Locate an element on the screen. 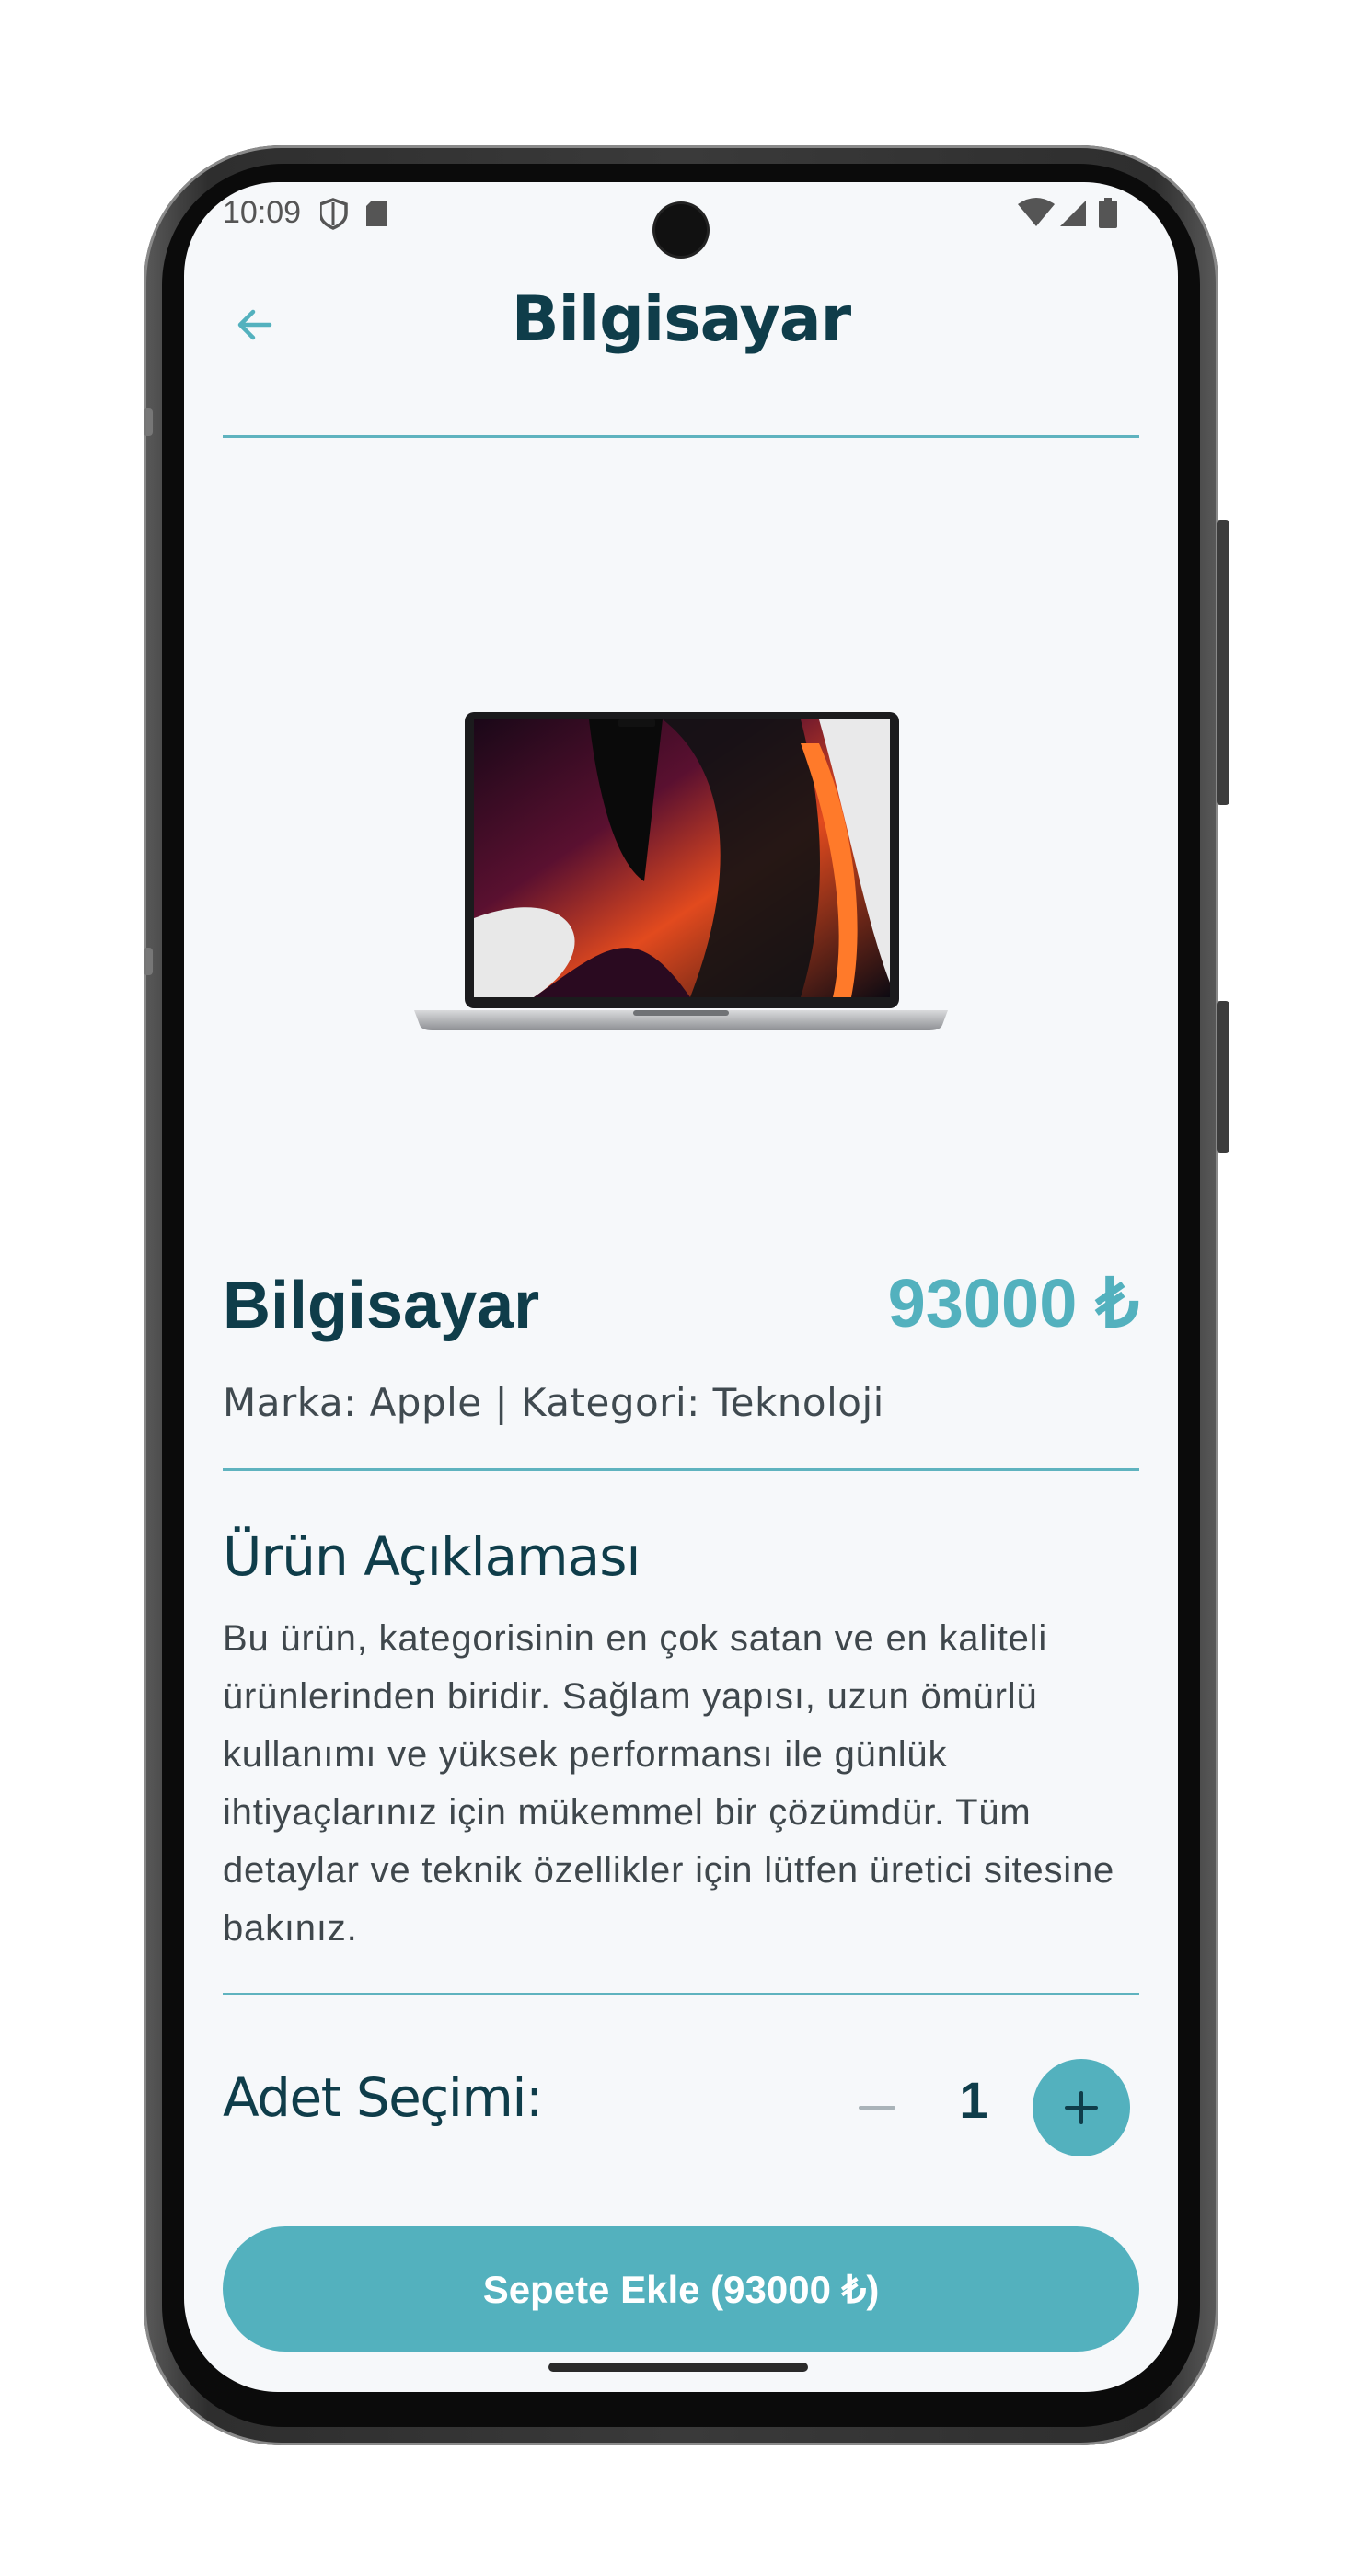 The height and width of the screenshot is (2576, 1362). plus-icon is located at coordinates (1081, 2107).